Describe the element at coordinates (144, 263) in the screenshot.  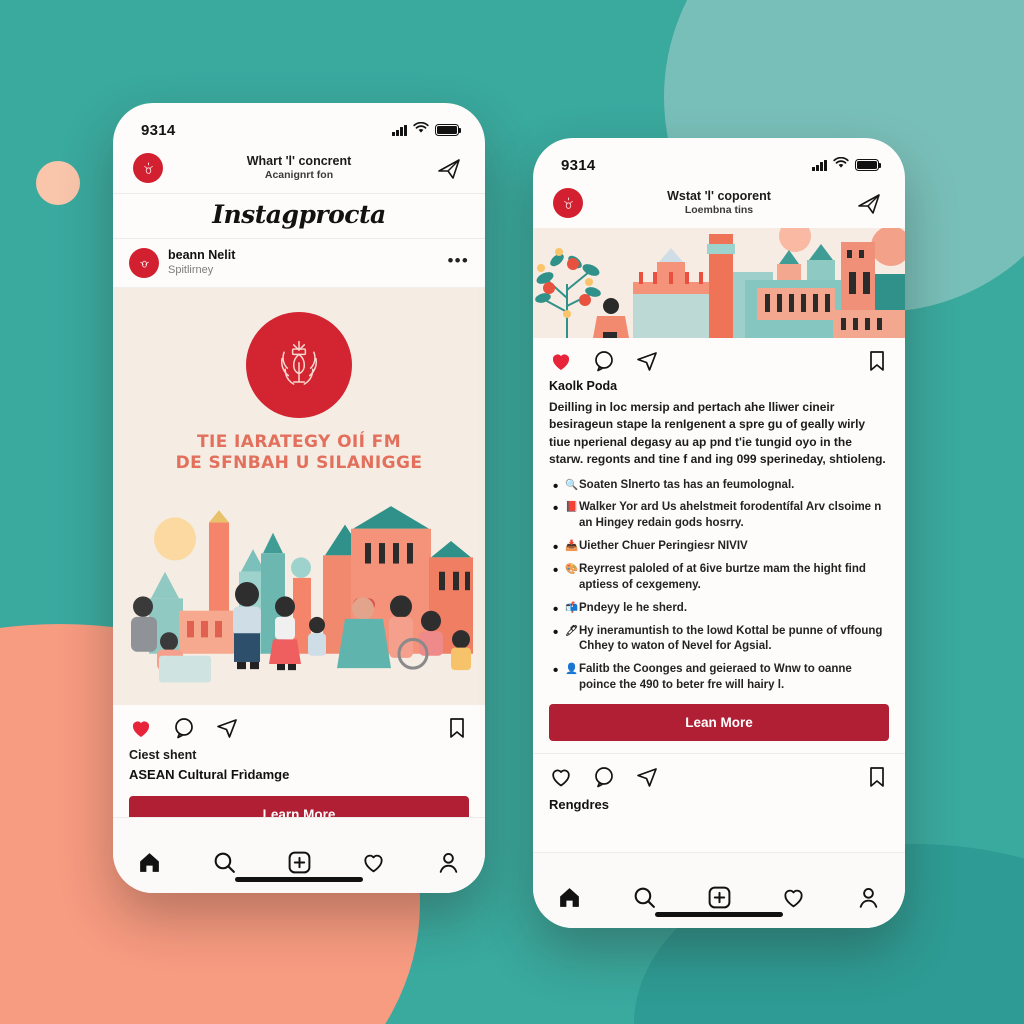
I see `account-avatar-icon` at that location.